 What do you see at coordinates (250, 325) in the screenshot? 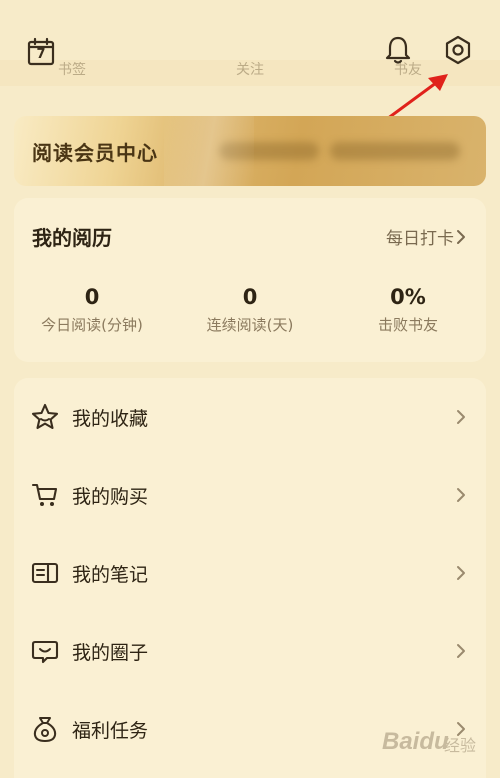
I see `stat-label: 连续阅读(天)` at bounding box center [250, 325].